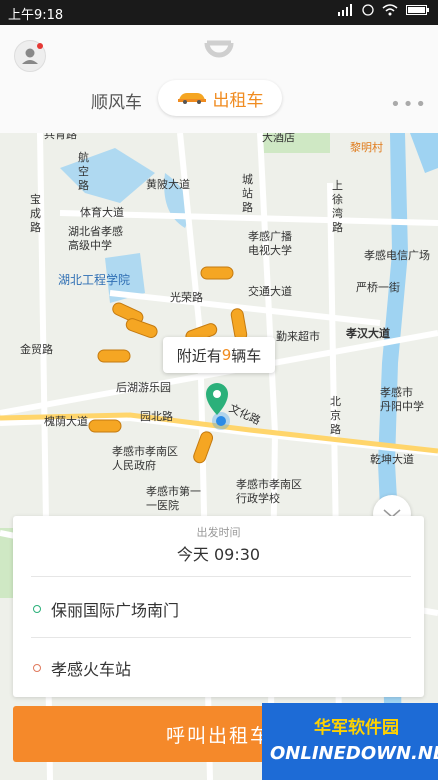  Describe the element at coordinates (366, 147) in the screenshot. I see `map-label: 黎明村` at that location.